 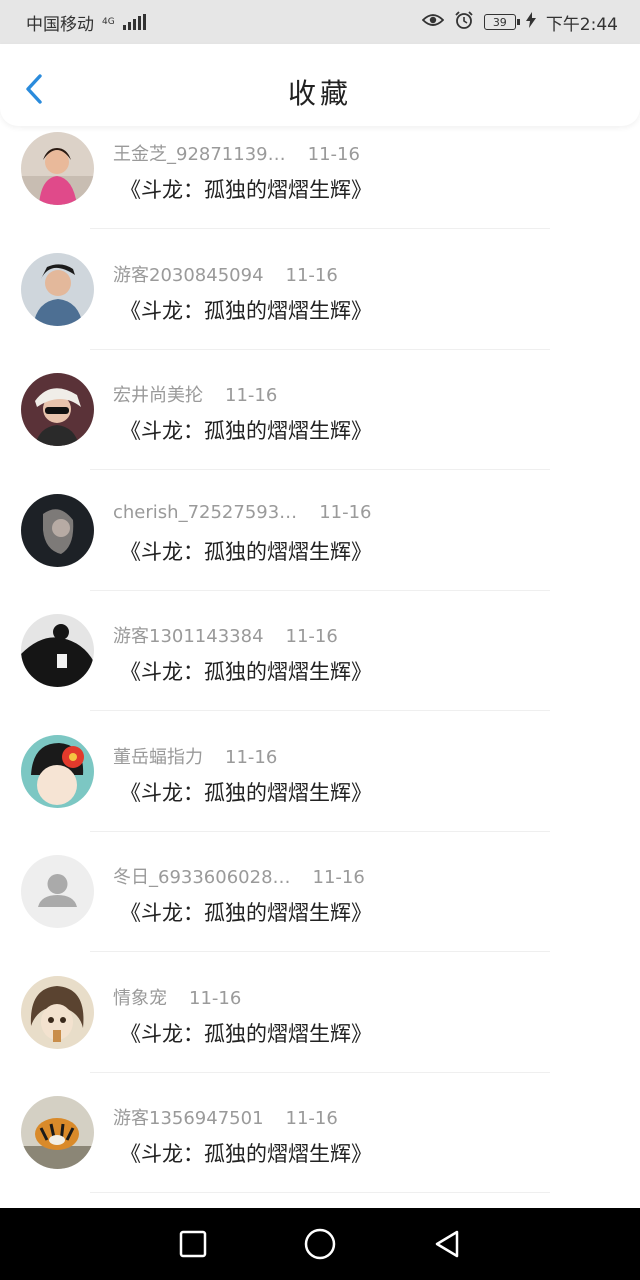 I want to click on list-item: 游客1356947501 11-16 《斗龙：孤独的熠熠生辉》, so click(x=320, y=1149).